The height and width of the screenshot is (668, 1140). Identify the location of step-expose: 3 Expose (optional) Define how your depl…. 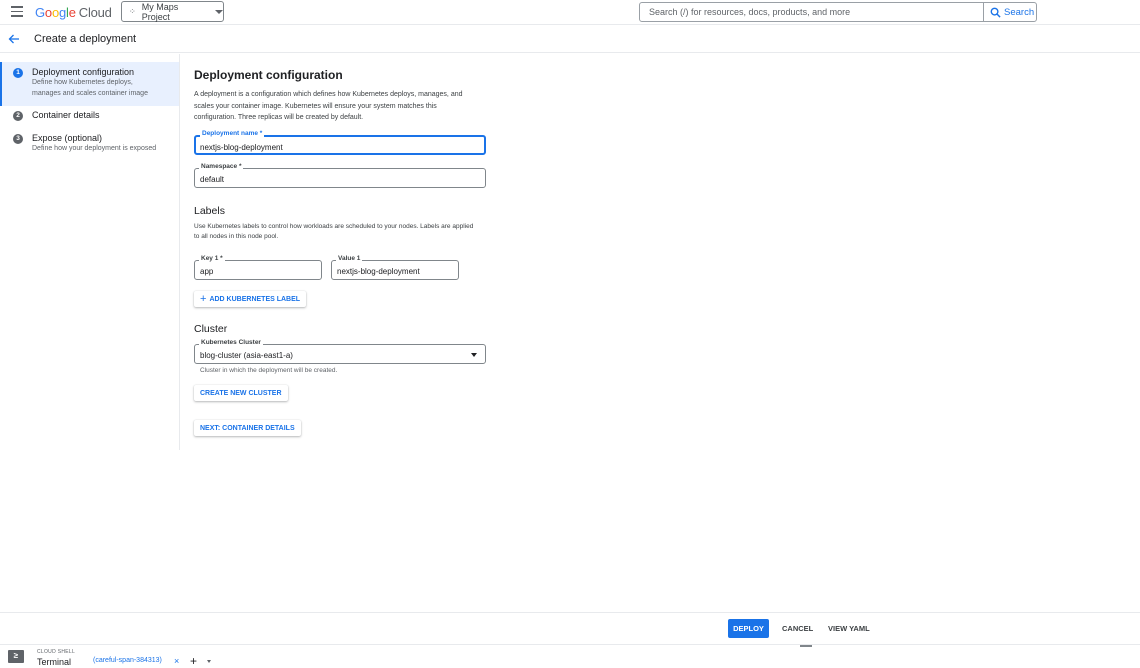
(89, 148).